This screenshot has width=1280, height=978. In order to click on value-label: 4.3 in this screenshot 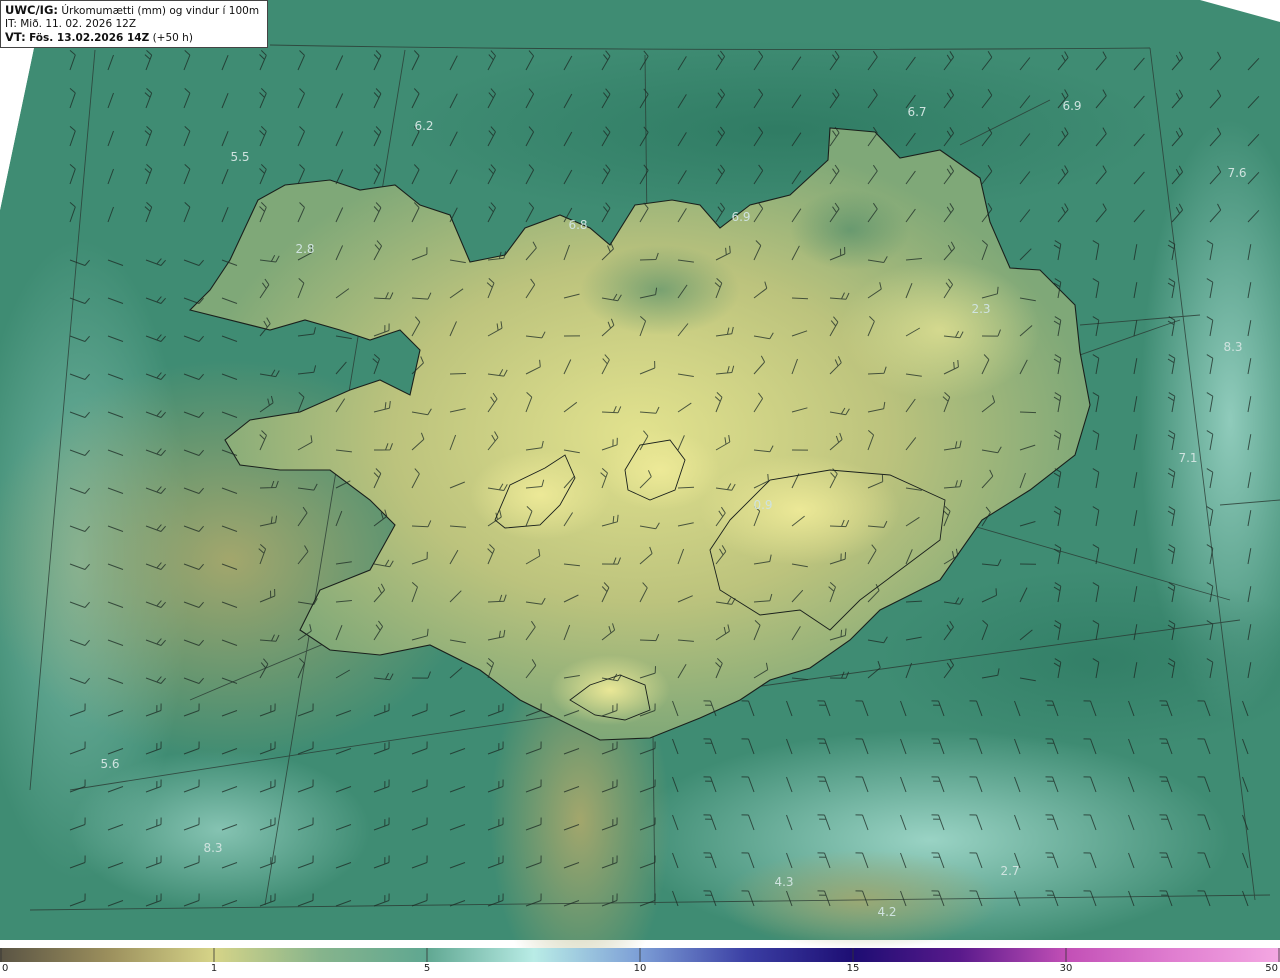, I will do `click(784, 882)`.